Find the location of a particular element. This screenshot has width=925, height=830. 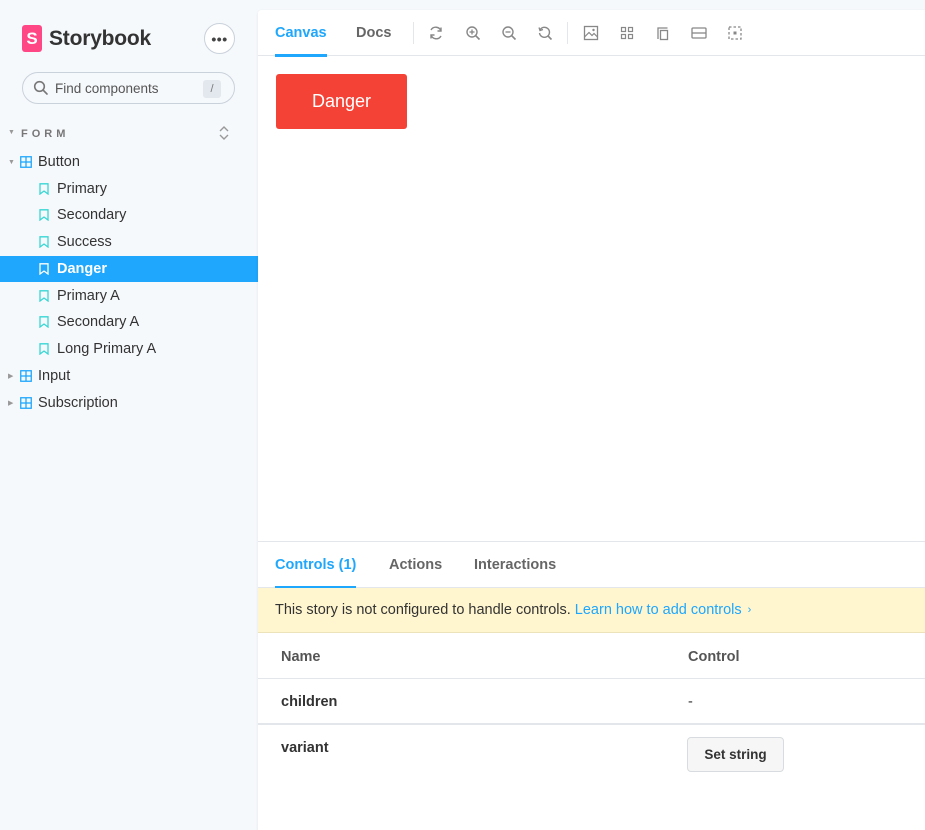

tree-item-label: Long Primary A is located at coordinates (107, 349).